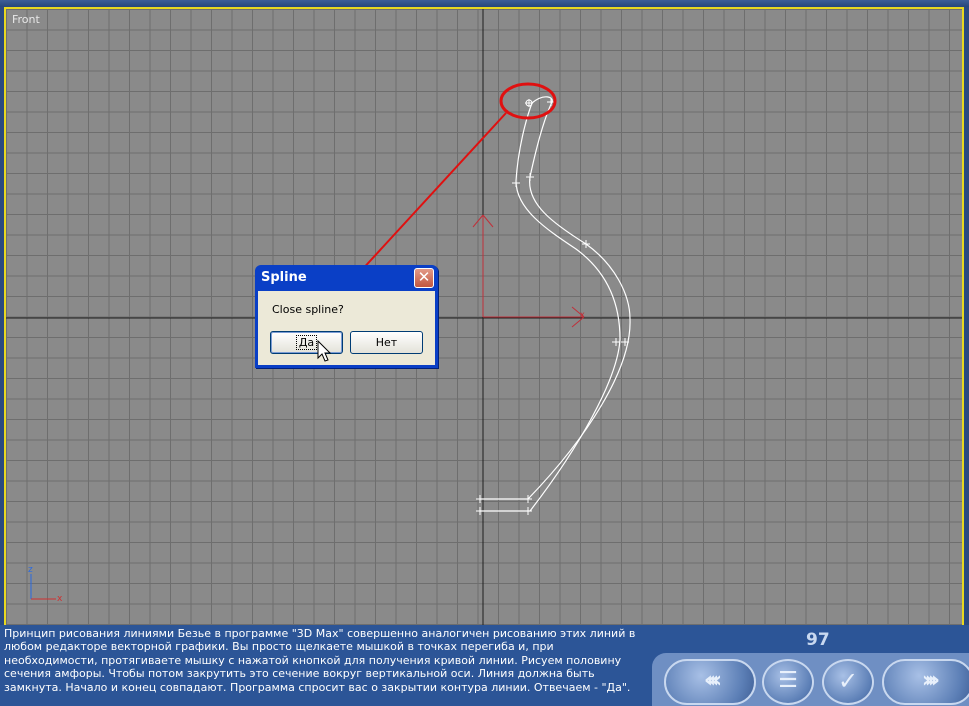 This screenshot has width=969, height=706. Describe the element at coordinates (582, 314) in the screenshot. I see `gizmo-x-label: x` at that location.